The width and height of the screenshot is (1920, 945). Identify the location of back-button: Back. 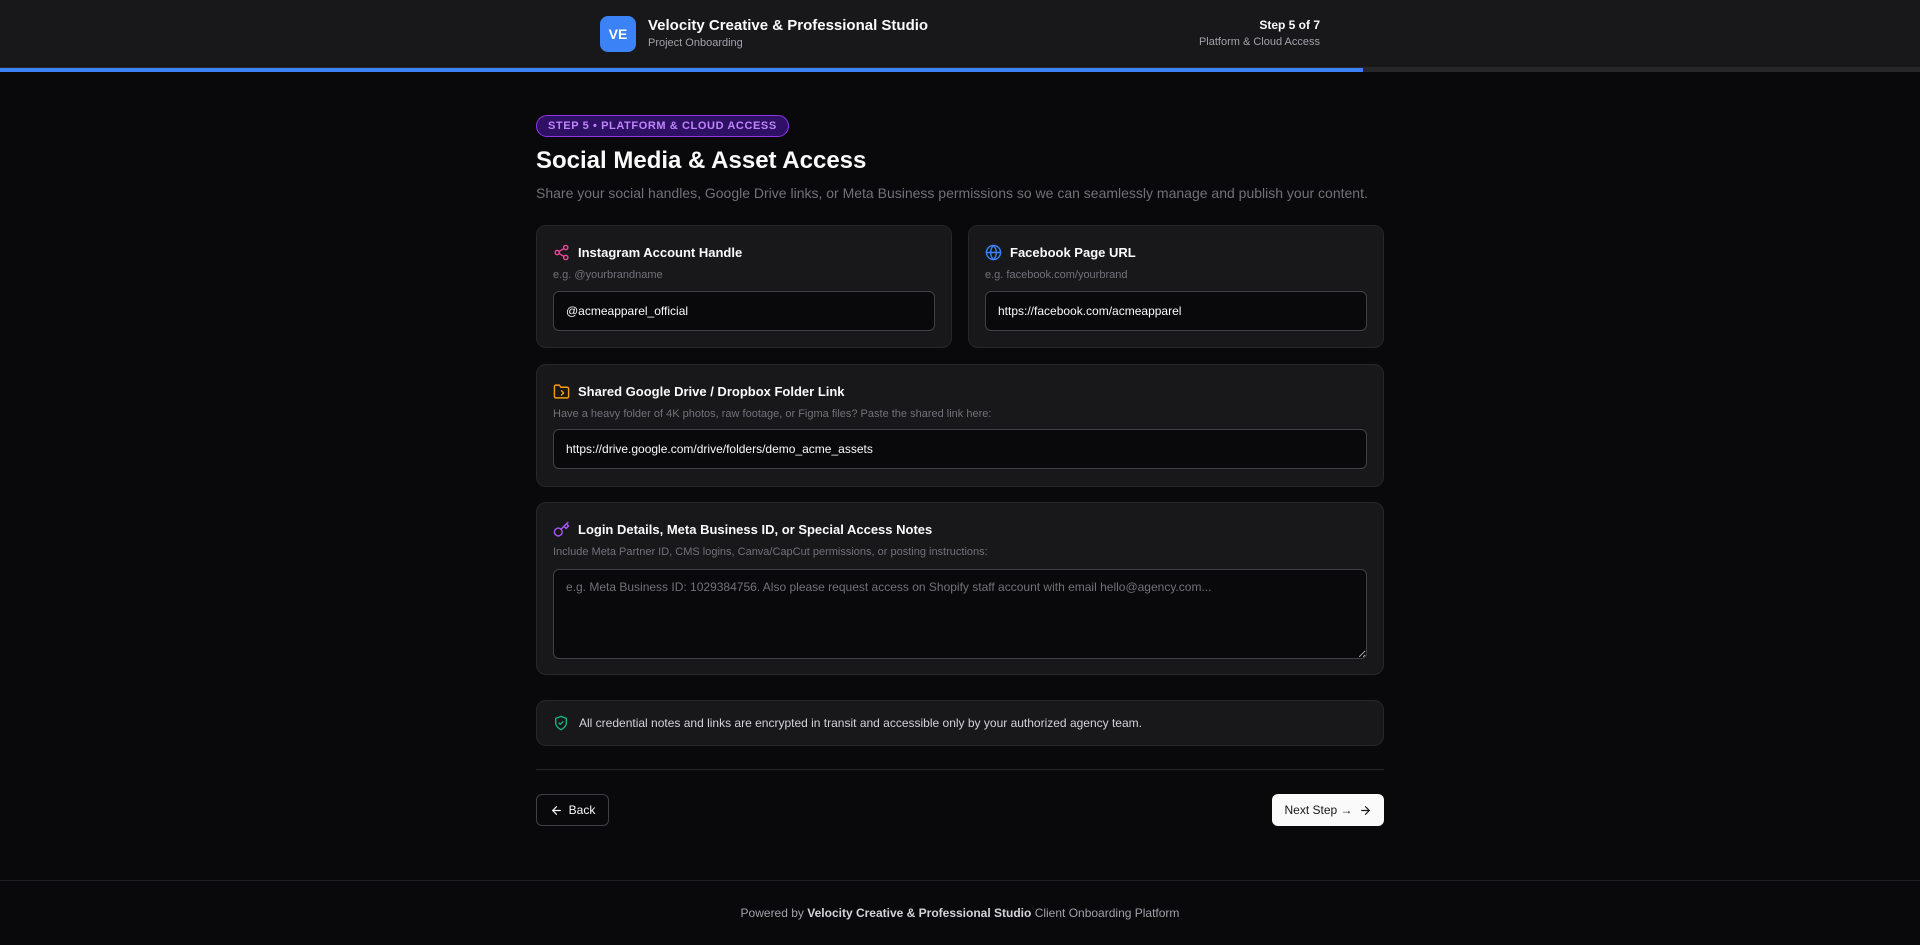
(572, 810).